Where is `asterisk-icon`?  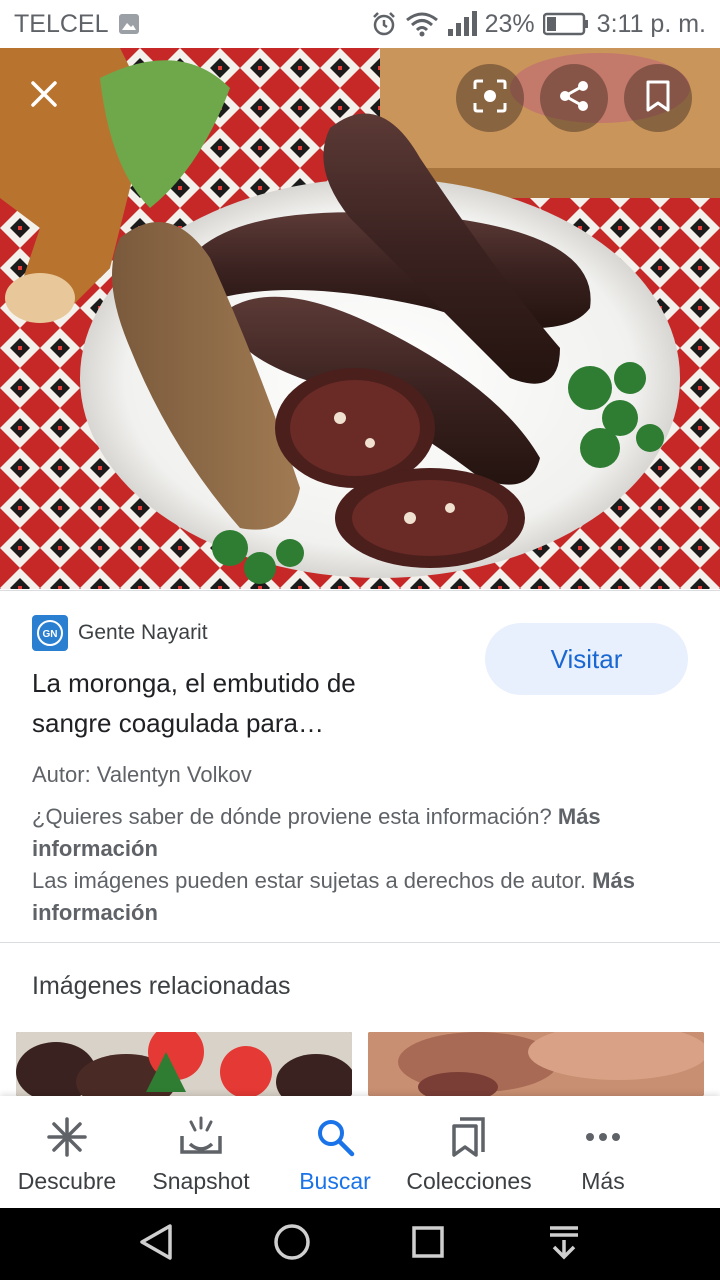
asterisk-icon is located at coordinates (67, 1137).